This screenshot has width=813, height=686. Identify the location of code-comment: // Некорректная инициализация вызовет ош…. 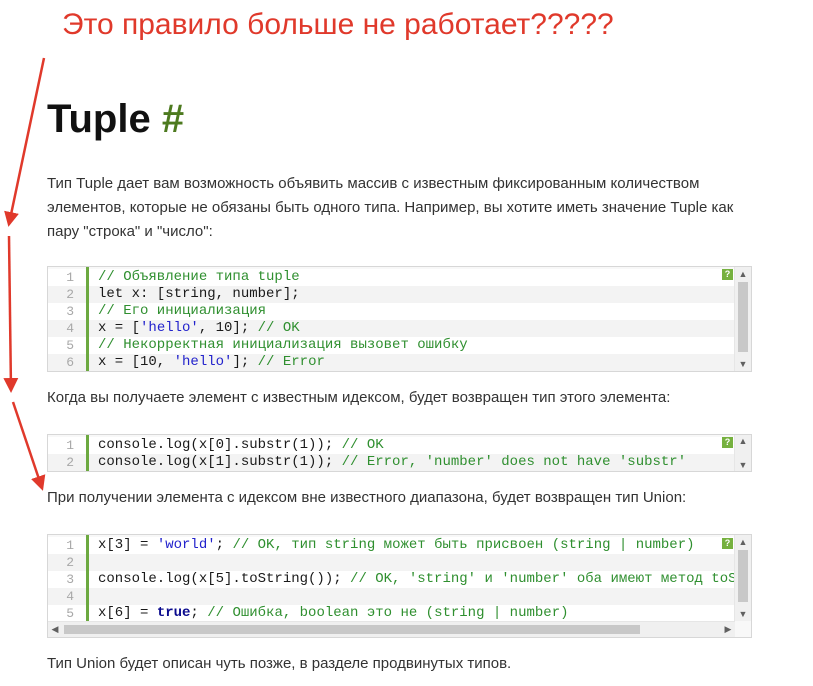
(283, 345).